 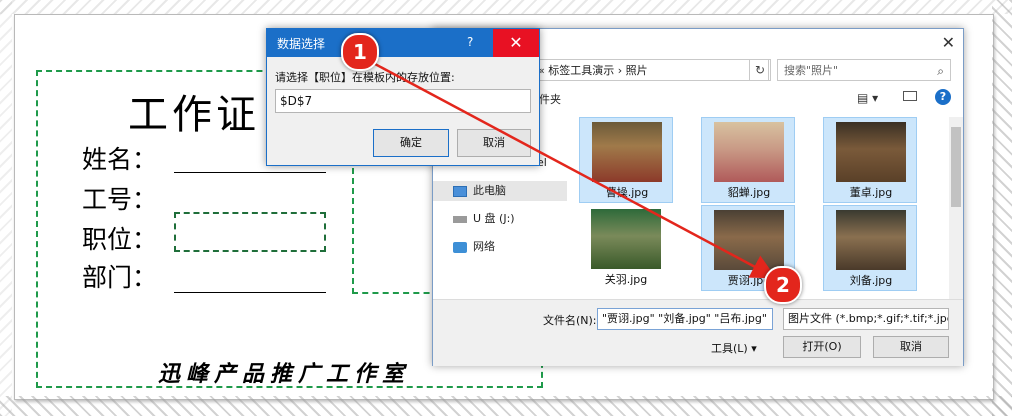 I want to click on torn-edge-right, so click(x=1002, y=208).